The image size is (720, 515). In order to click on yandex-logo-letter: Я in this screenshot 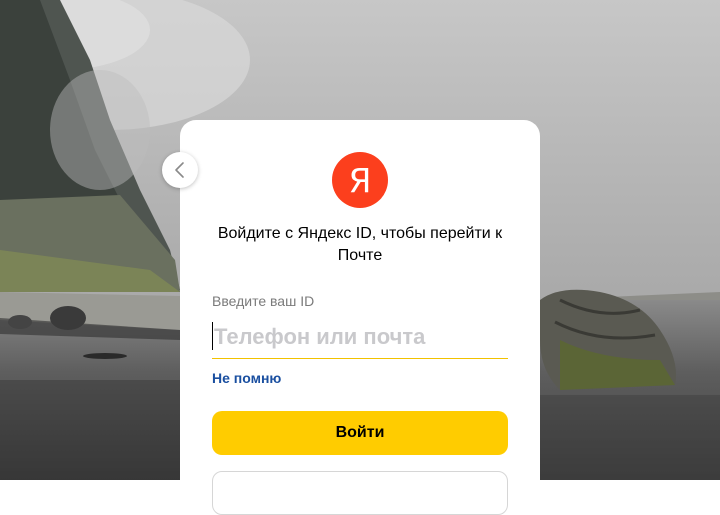, I will do `click(360, 180)`.